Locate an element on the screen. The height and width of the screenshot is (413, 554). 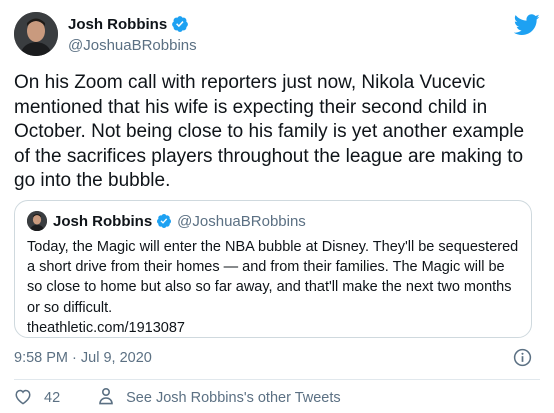
quoted-tweet-header: Josh Robbins @JoshuaBRobbins is located at coordinates (166, 221).